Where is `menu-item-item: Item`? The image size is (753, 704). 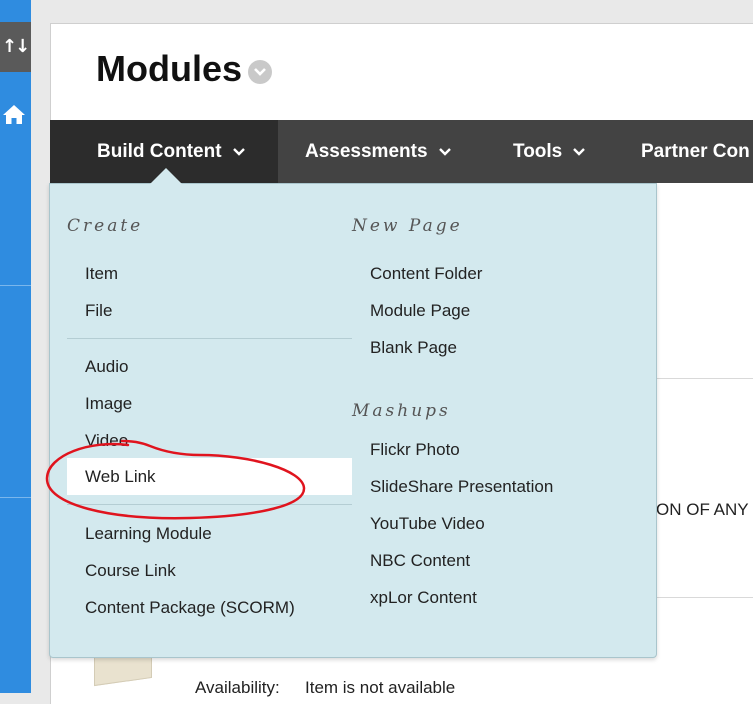
menu-item-item: Item is located at coordinates (101, 274).